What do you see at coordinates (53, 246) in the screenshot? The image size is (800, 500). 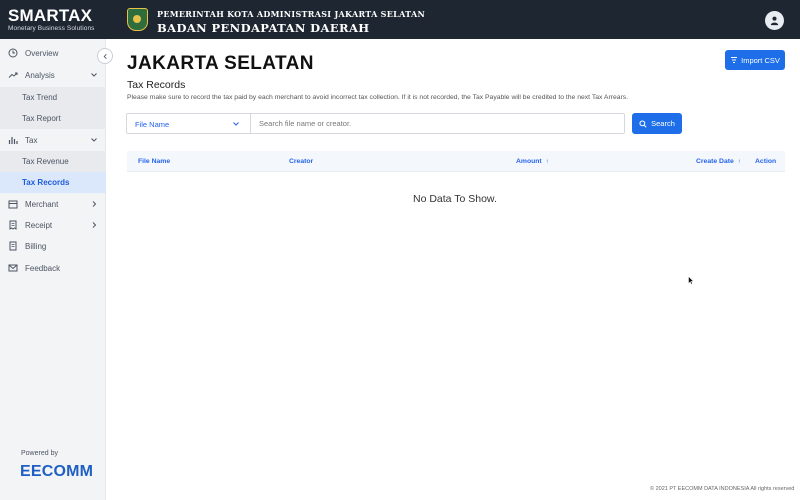 I see `sidebar-item-billing: Billing` at bounding box center [53, 246].